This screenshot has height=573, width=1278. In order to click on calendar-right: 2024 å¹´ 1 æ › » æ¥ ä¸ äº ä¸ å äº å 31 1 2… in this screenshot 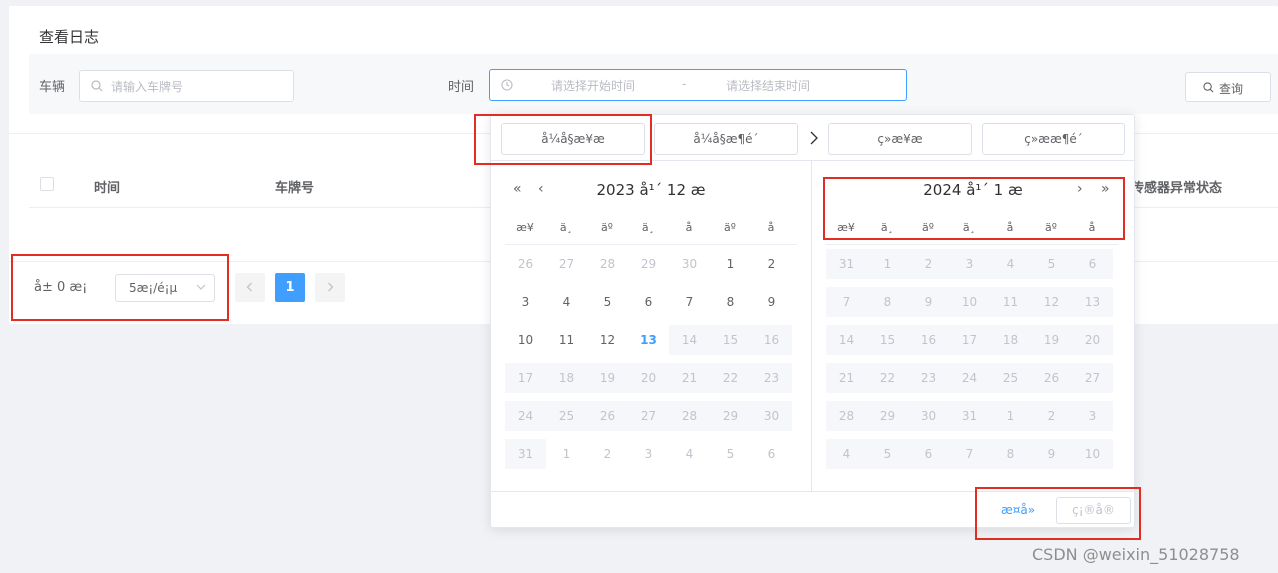, I will do `click(973, 326)`.